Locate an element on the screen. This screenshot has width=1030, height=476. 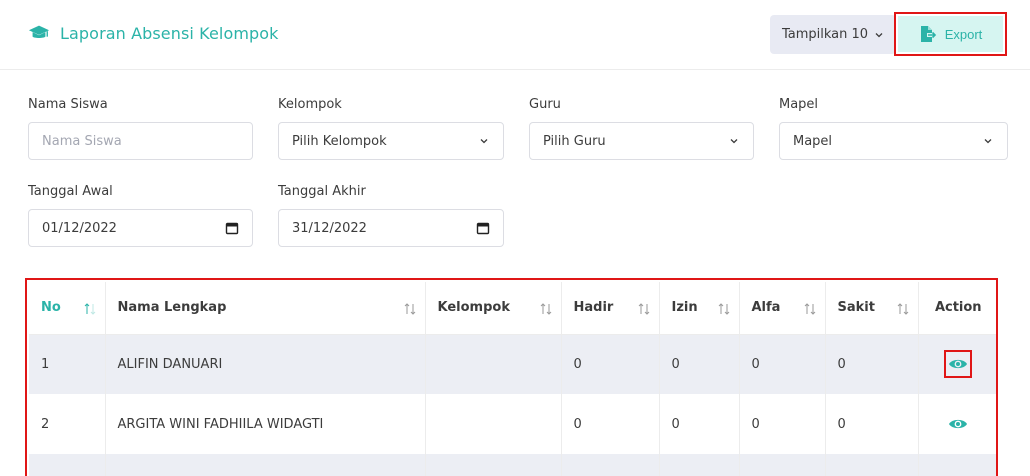
cell-sakit is located at coordinates (872, 465).